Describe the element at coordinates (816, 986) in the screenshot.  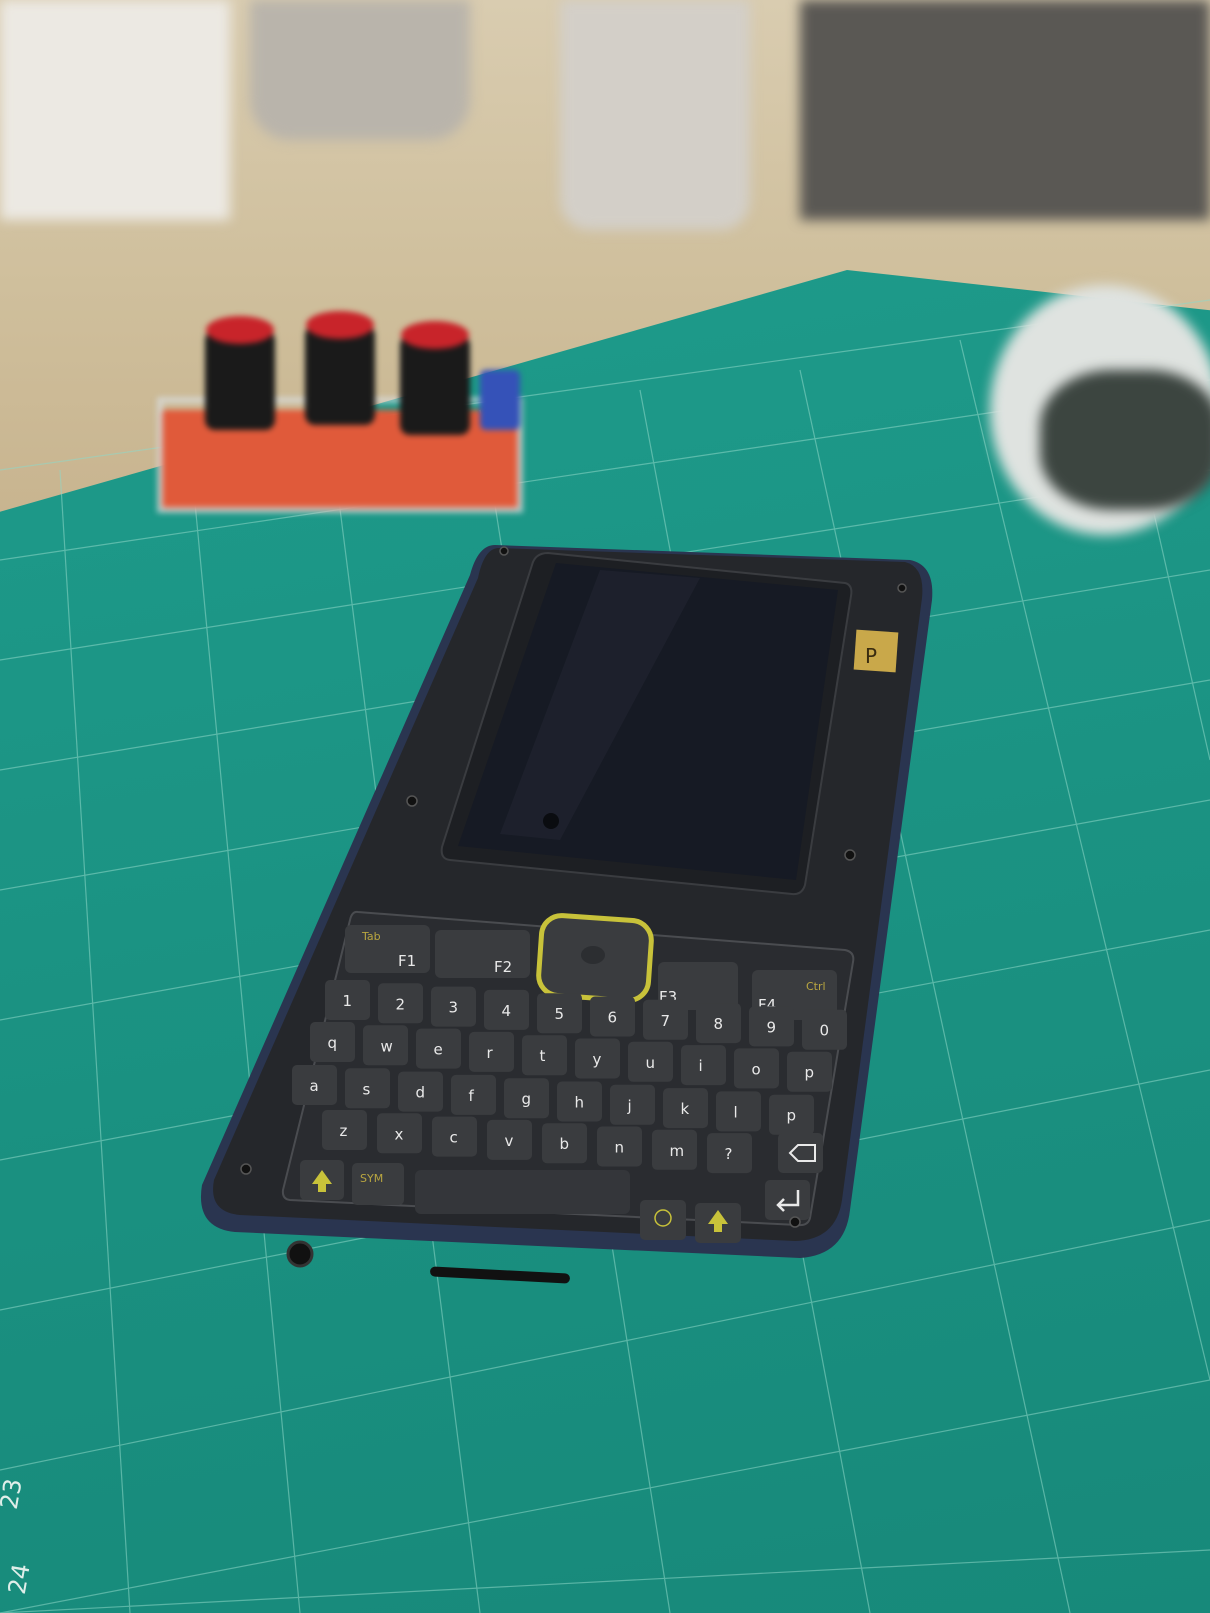
I see `ctrl-label: Ctrl` at that location.